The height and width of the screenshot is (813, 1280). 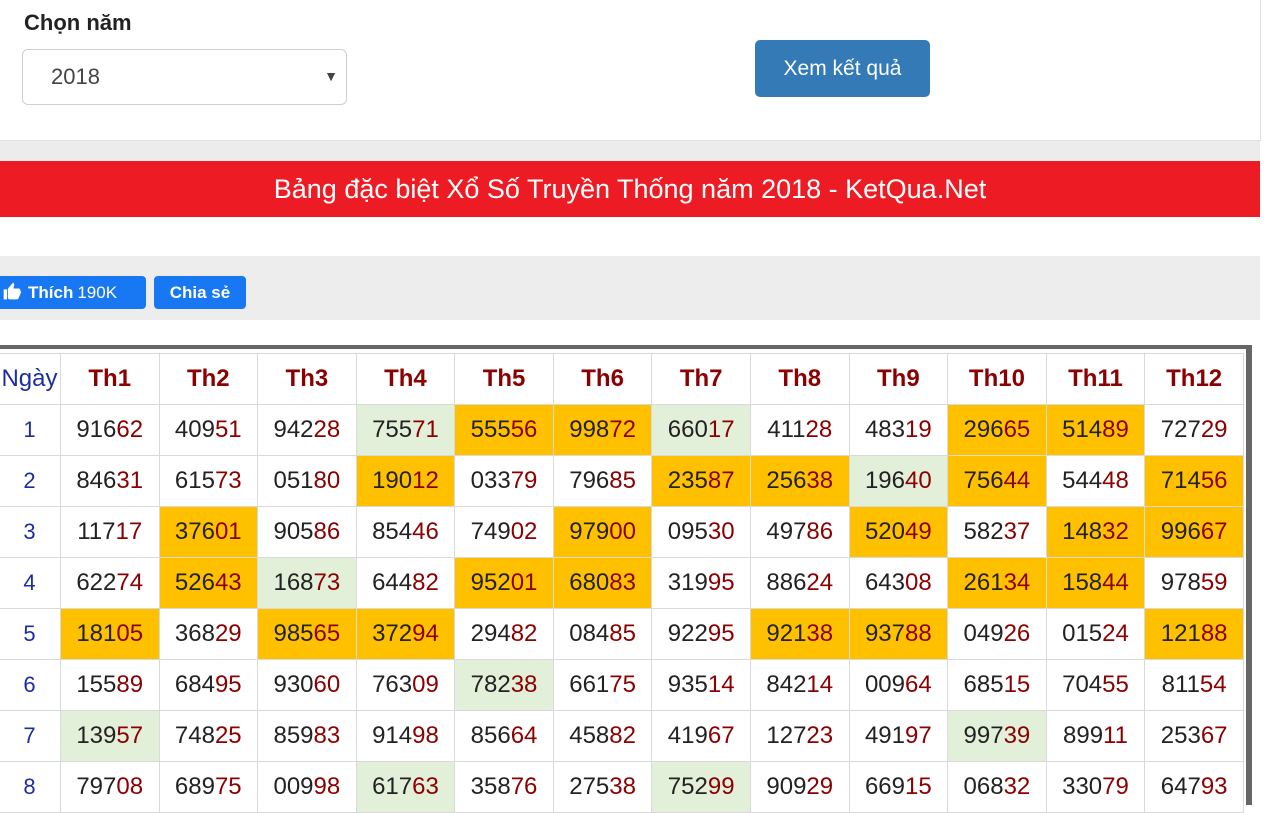 I want to click on result-cell: 52049, so click(x=898, y=532).